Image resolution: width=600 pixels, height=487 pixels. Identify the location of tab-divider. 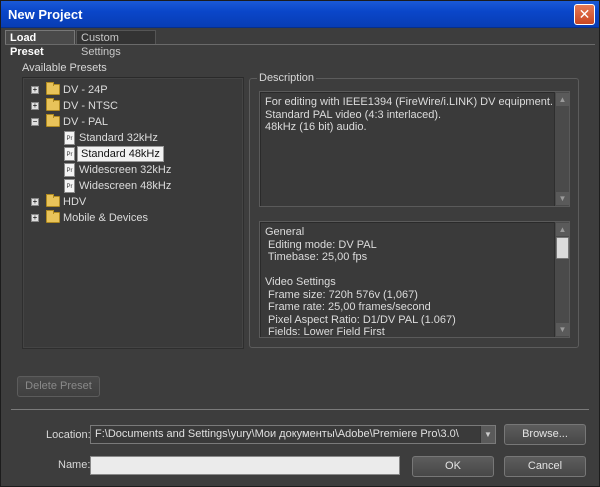
(300, 44).